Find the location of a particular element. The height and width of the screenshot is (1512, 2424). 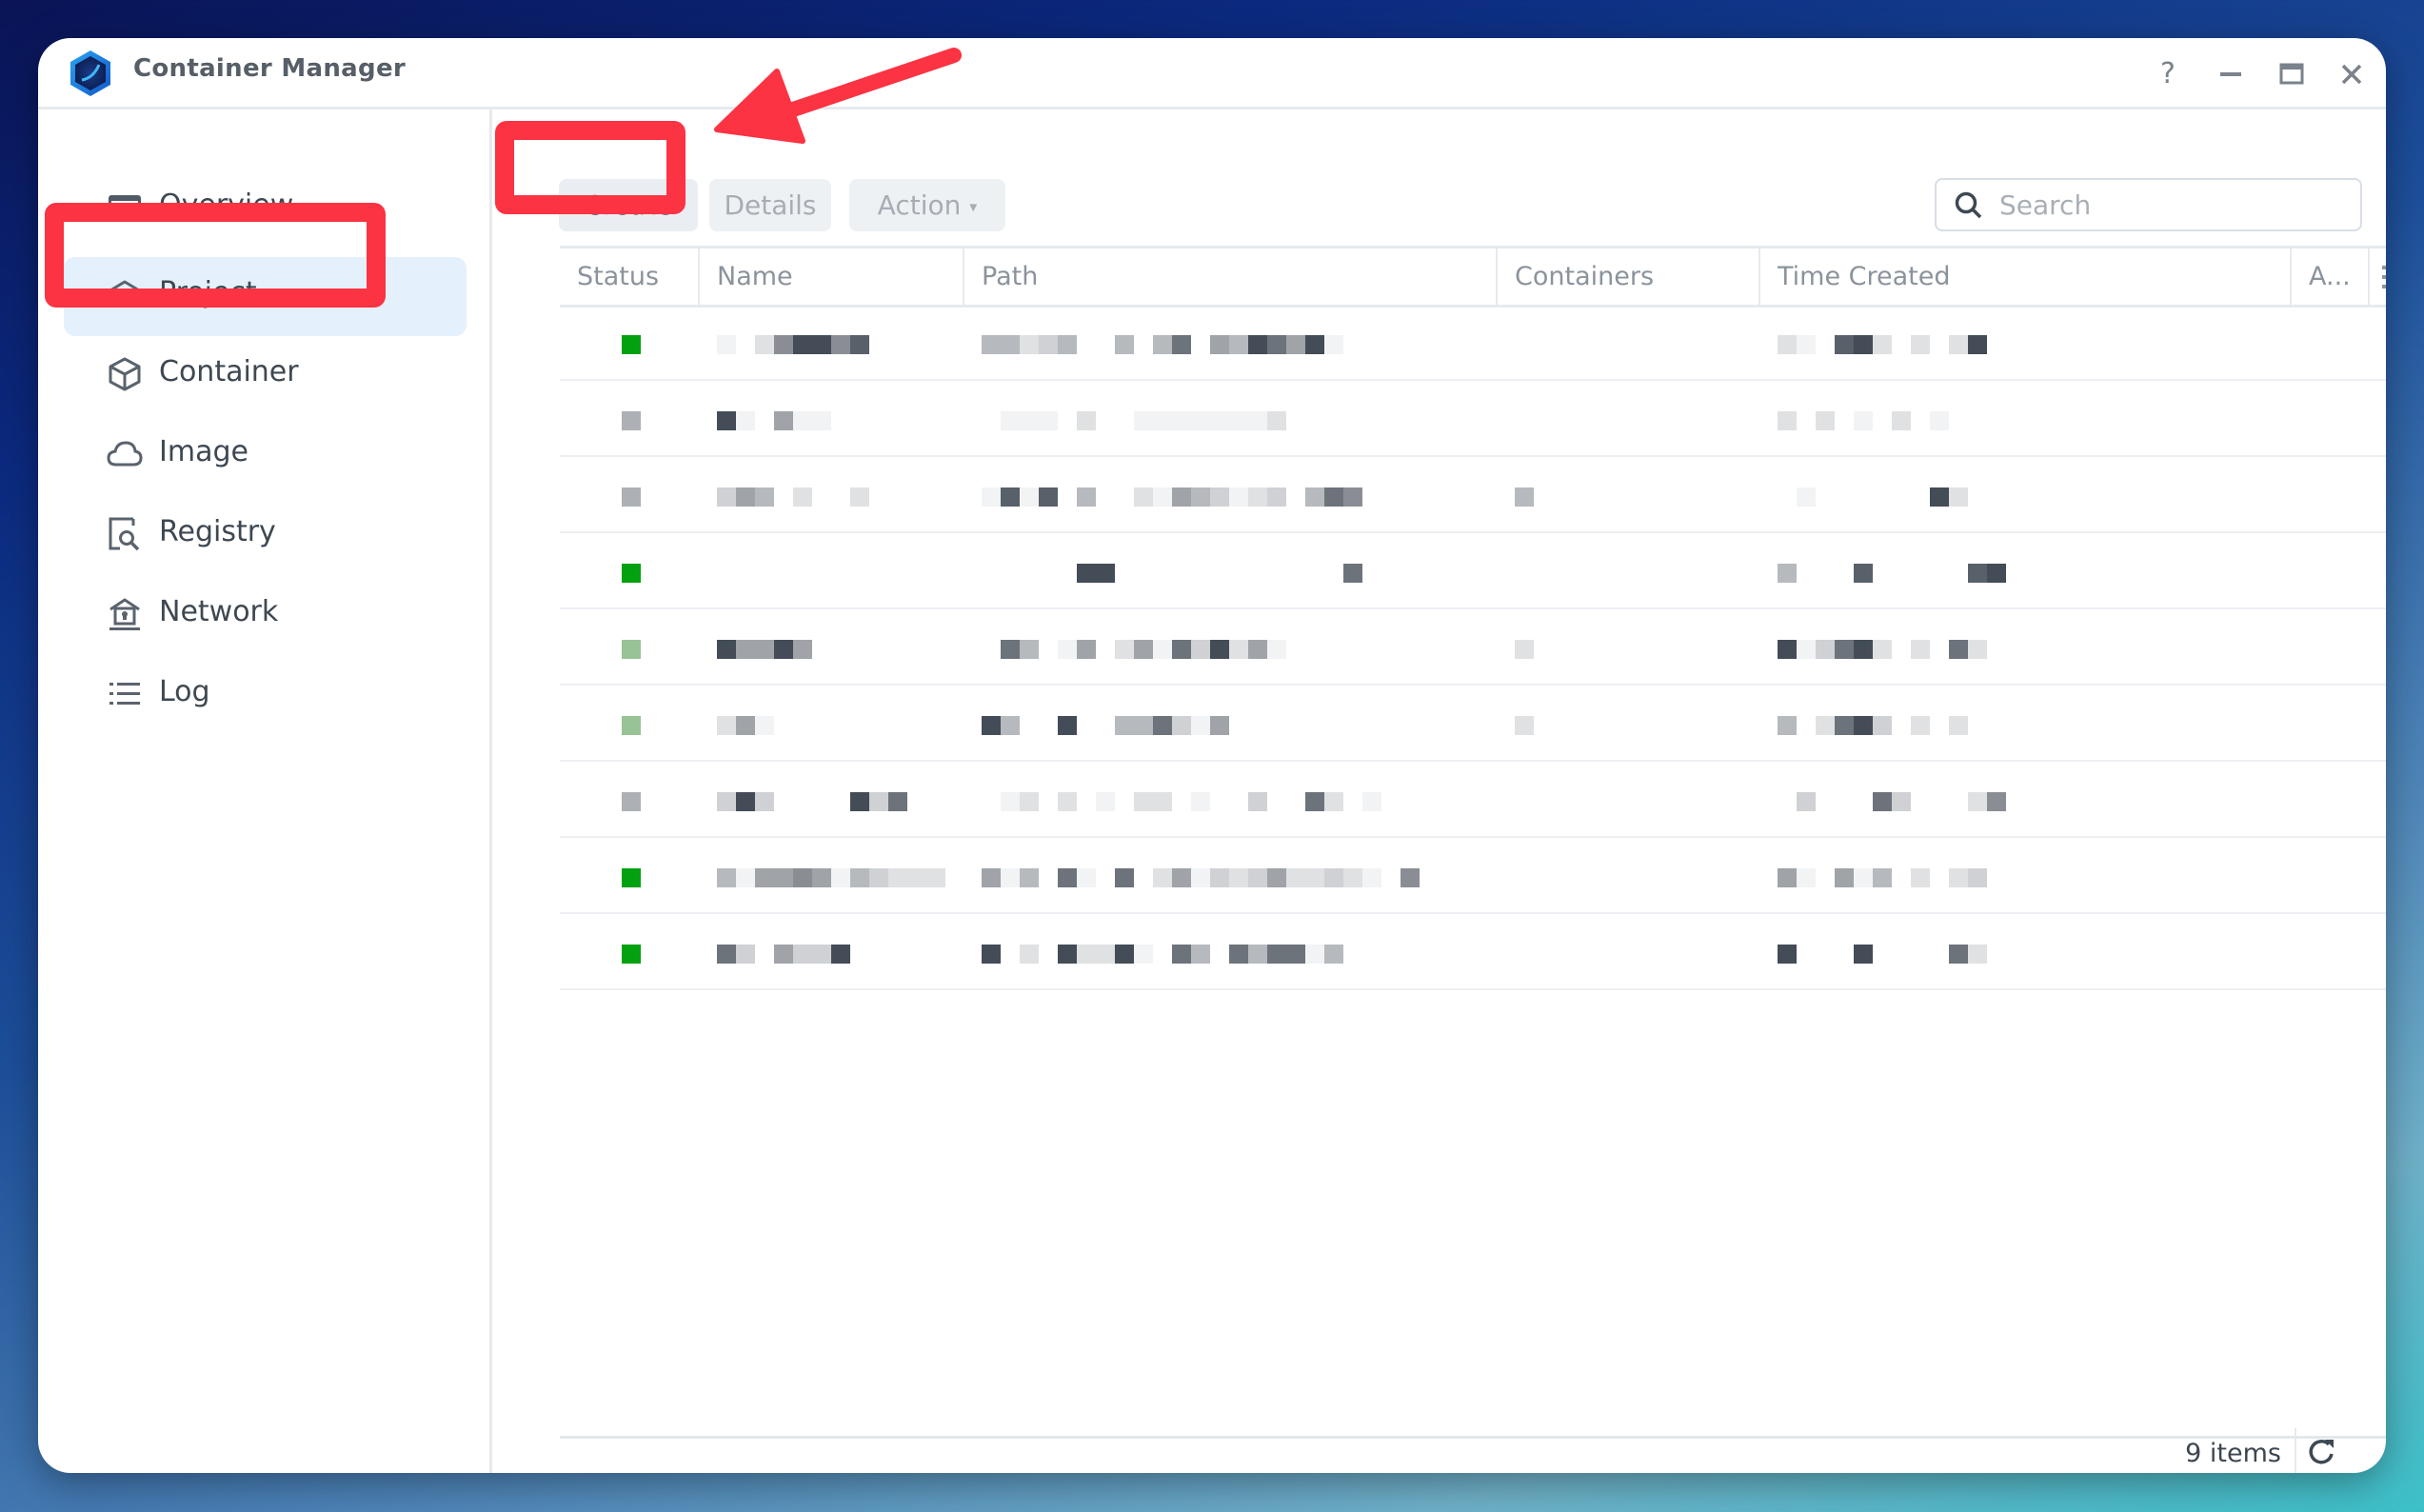

sidebar-item-container: Container is located at coordinates (265, 375).